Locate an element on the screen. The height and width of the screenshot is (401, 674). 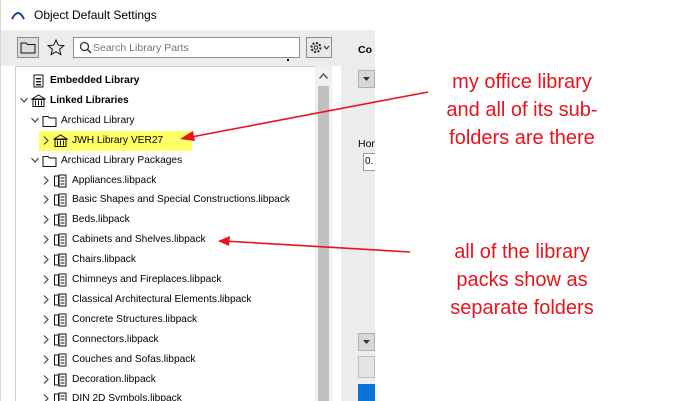
ok-button is located at coordinates (366, 392).